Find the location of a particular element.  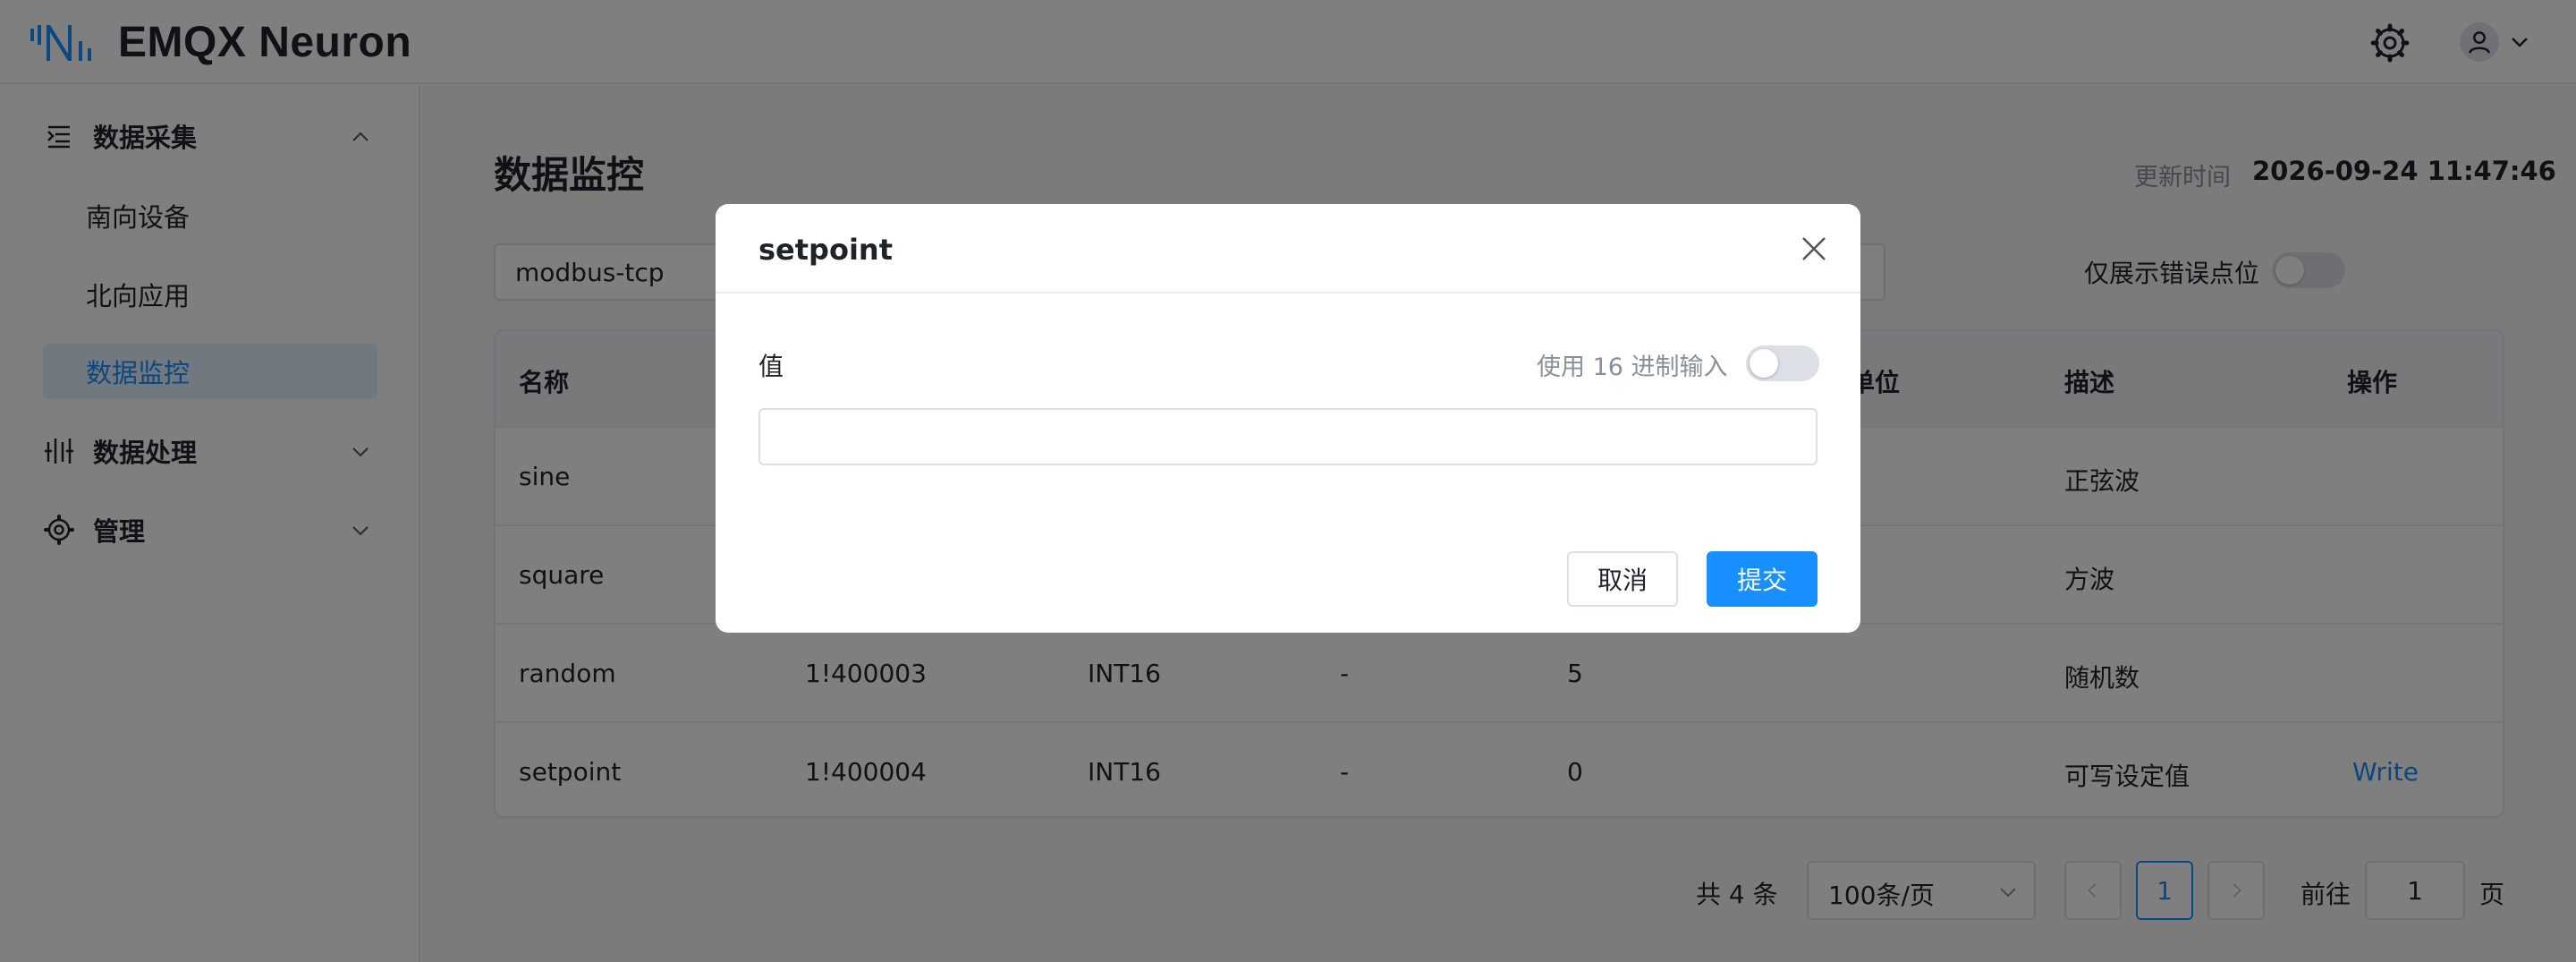

close-icon is located at coordinates (1814, 249).